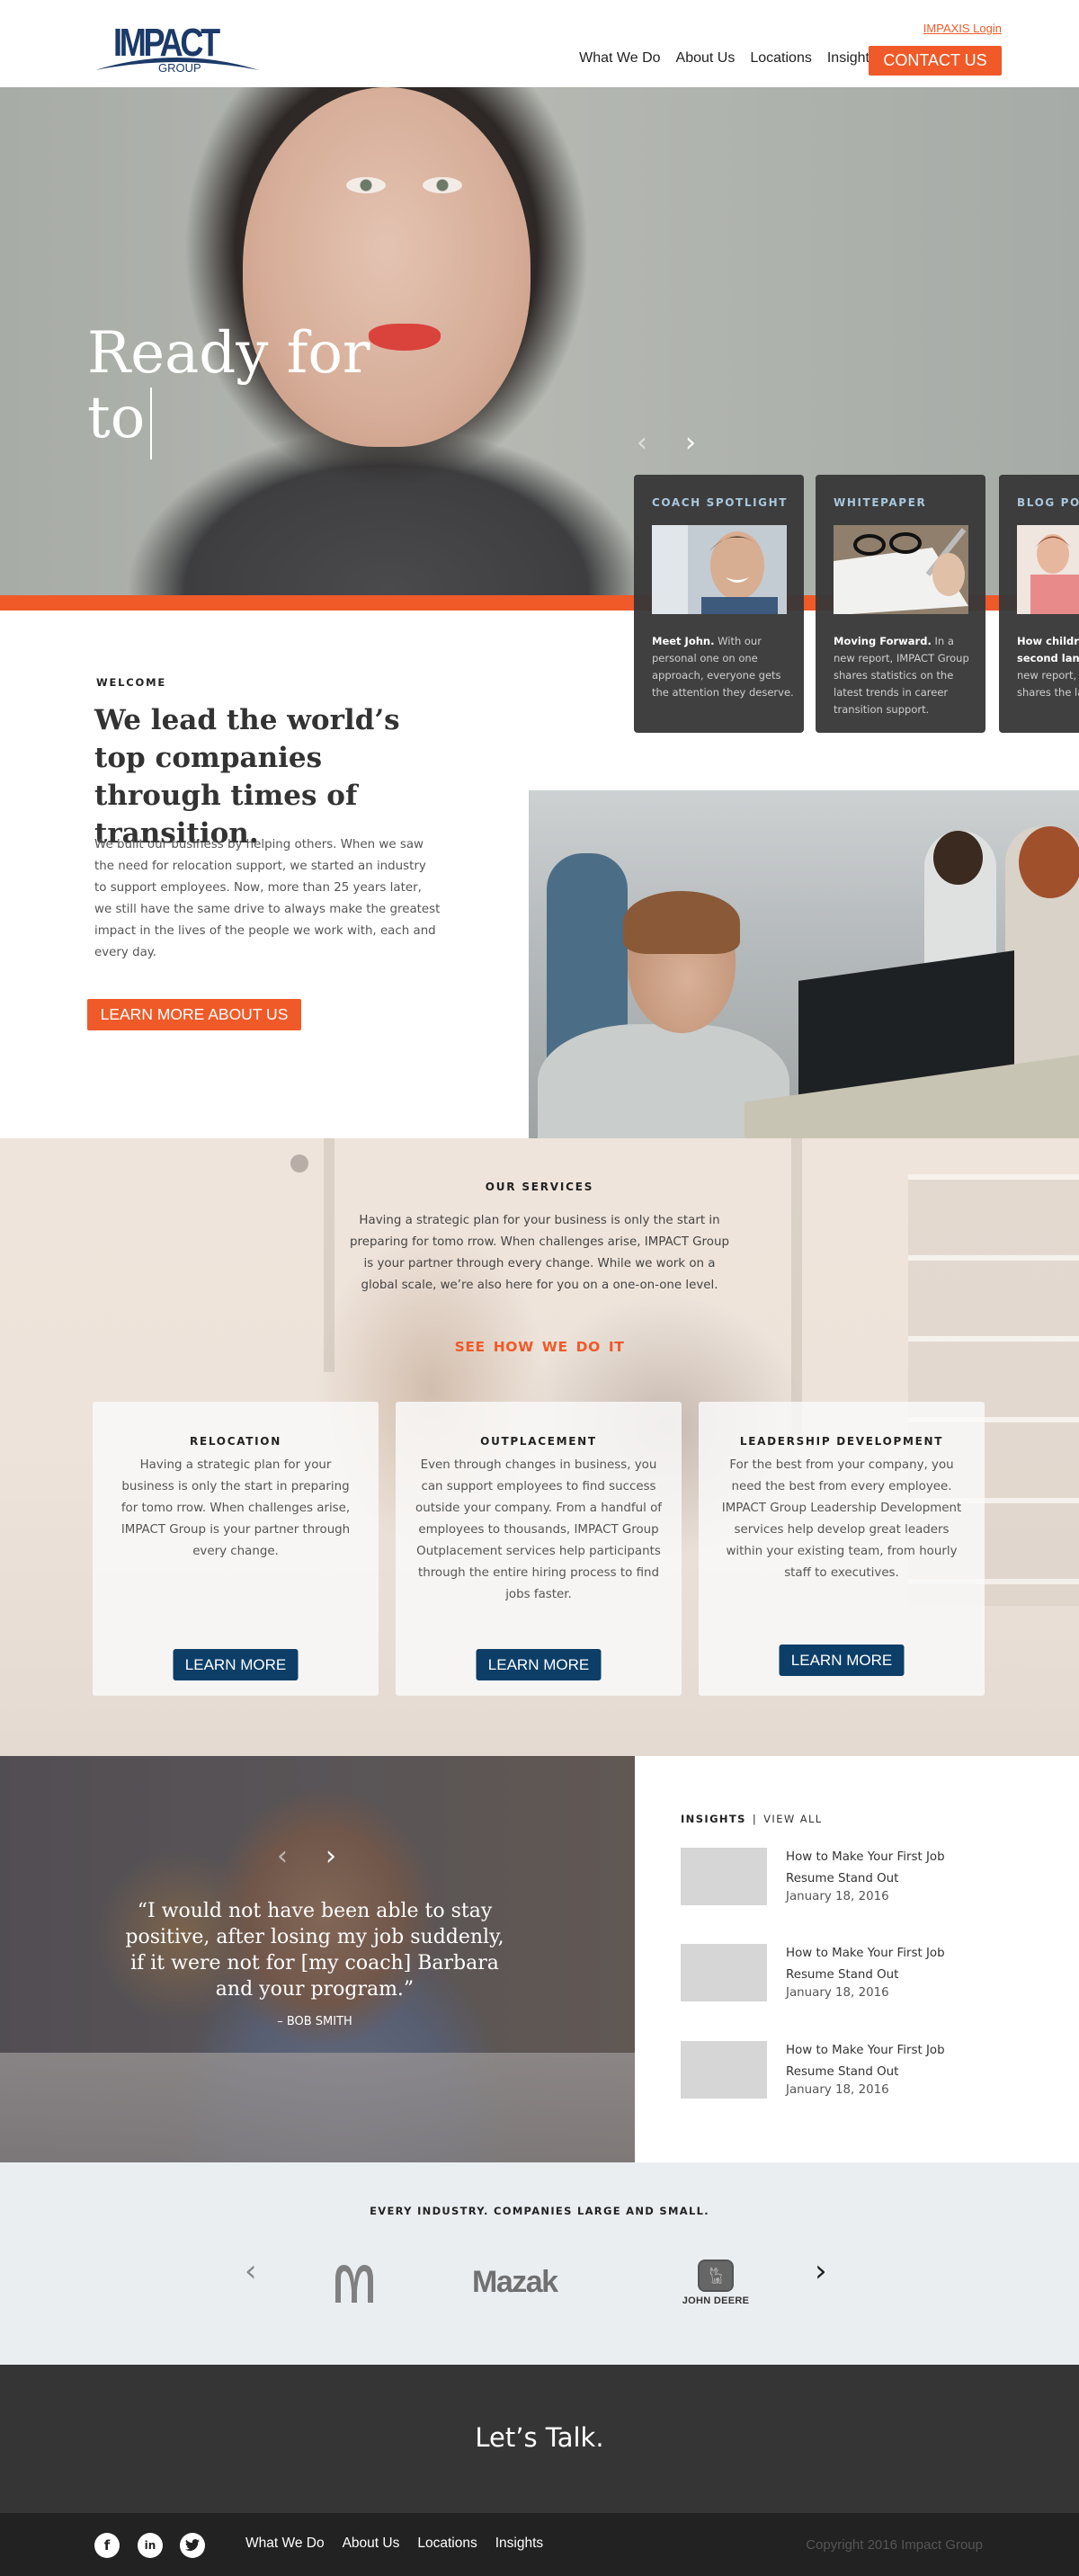 The image size is (1079, 2576). Describe the element at coordinates (228, 354) in the screenshot. I see `hero-headline-line1: Ready for` at that location.